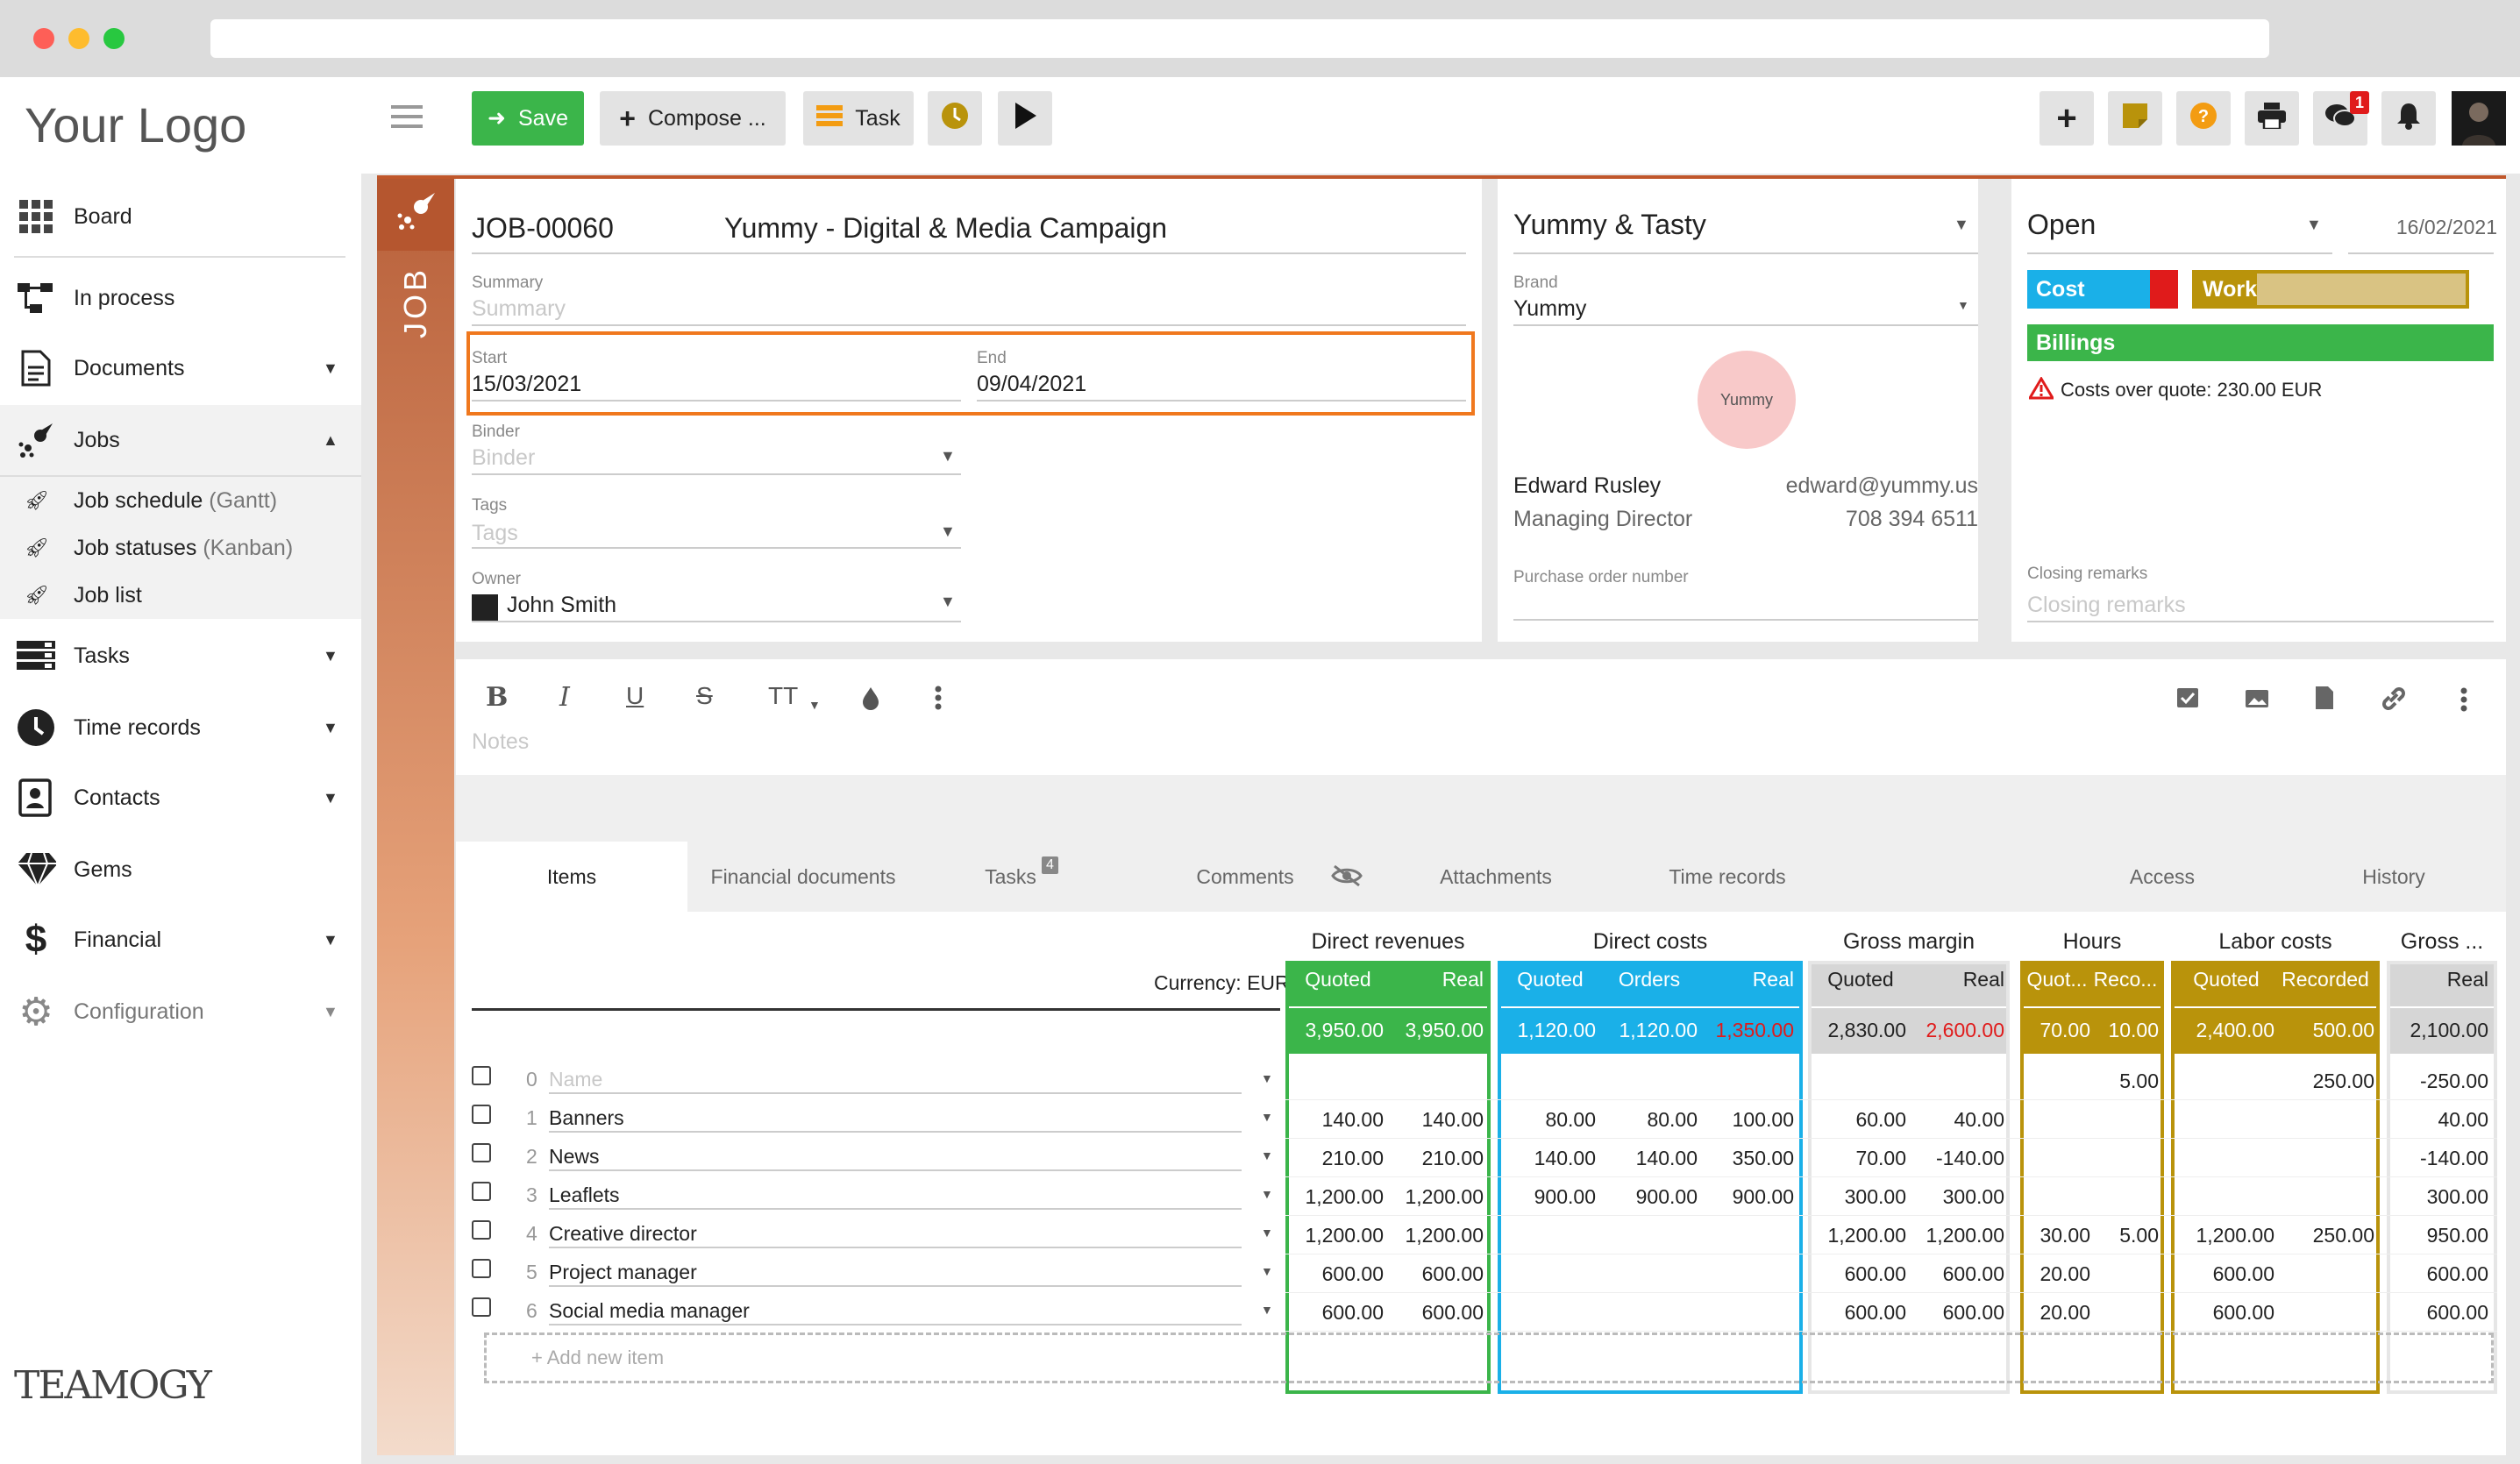 This screenshot has width=2520, height=1464. I want to click on sticky-note-button, so click(2135, 119).